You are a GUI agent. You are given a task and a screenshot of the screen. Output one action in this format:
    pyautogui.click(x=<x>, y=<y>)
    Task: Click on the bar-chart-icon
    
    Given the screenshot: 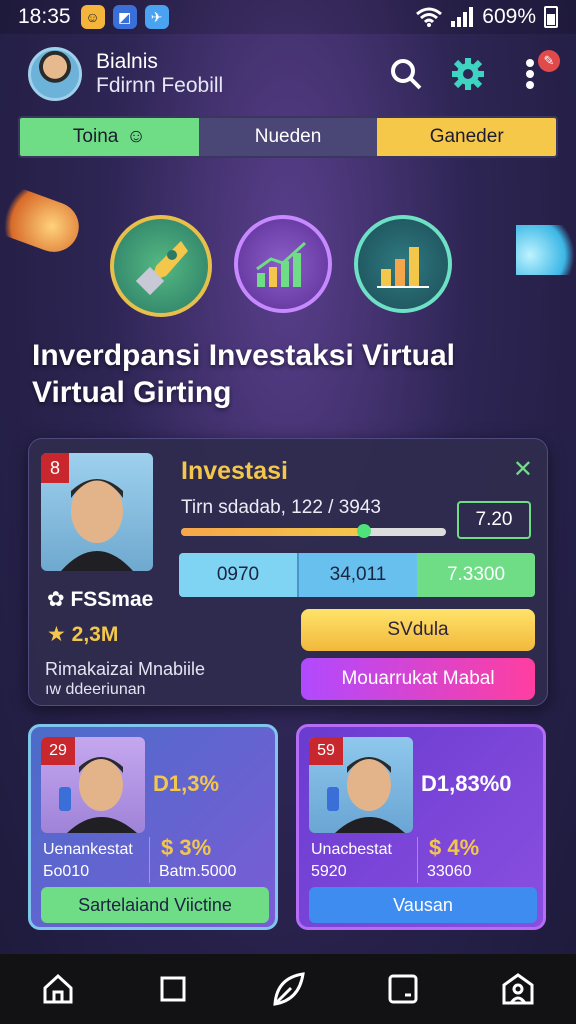 What is the action you would take?
    pyautogui.click(x=403, y=264)
    